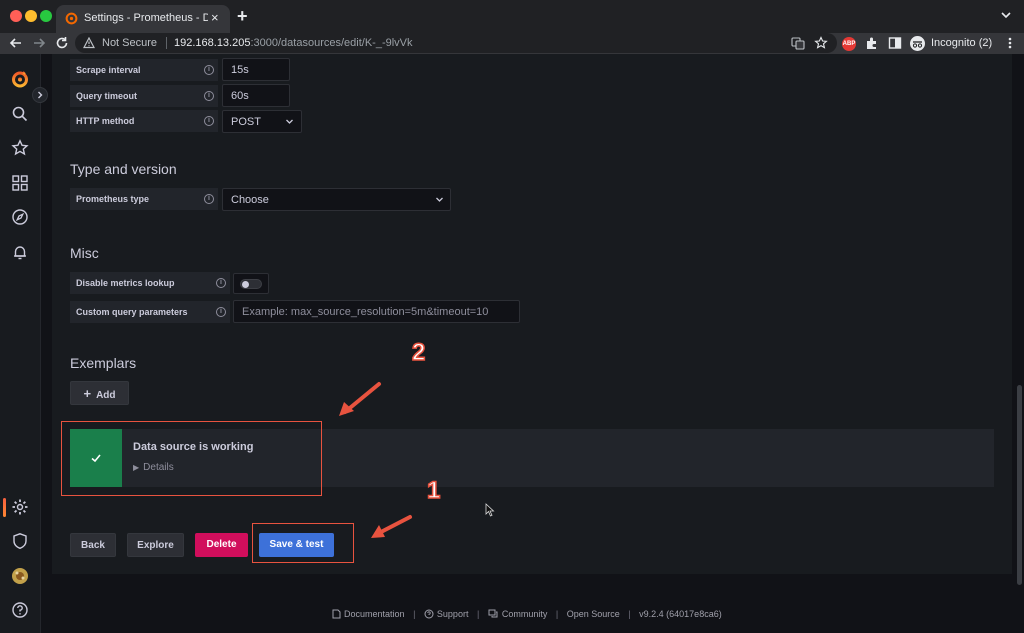  I want to click on address-divider, so click(166, 43).